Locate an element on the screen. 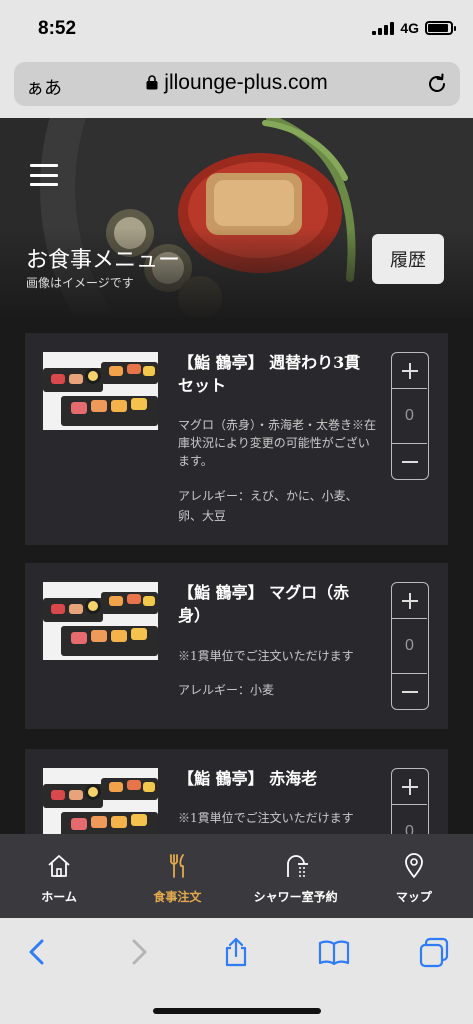  address-bar: ぁあ jllounge-plus.com is located at coordinates (237, 84).